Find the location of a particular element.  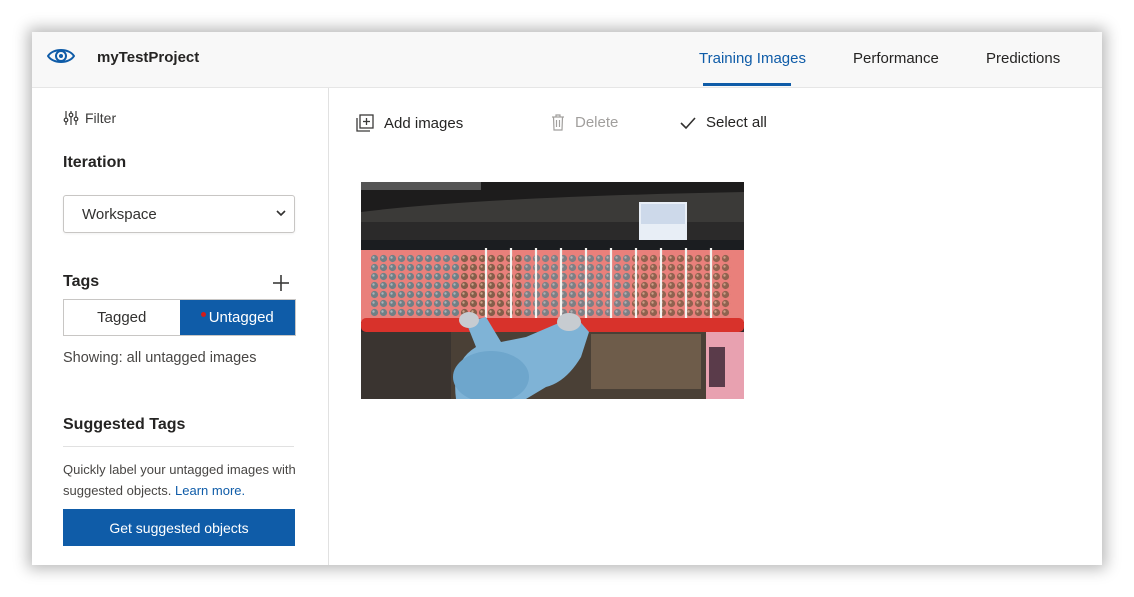

active-tab-indicator is located at coordinates (747, 84).